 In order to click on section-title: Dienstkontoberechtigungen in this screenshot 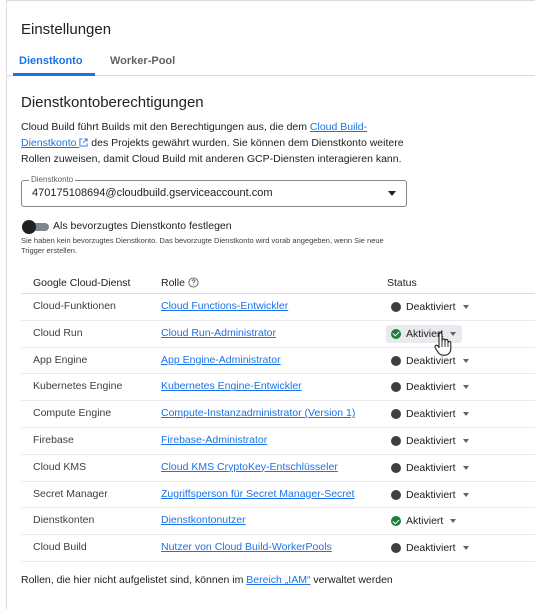, I will do `click(112, 102)`.